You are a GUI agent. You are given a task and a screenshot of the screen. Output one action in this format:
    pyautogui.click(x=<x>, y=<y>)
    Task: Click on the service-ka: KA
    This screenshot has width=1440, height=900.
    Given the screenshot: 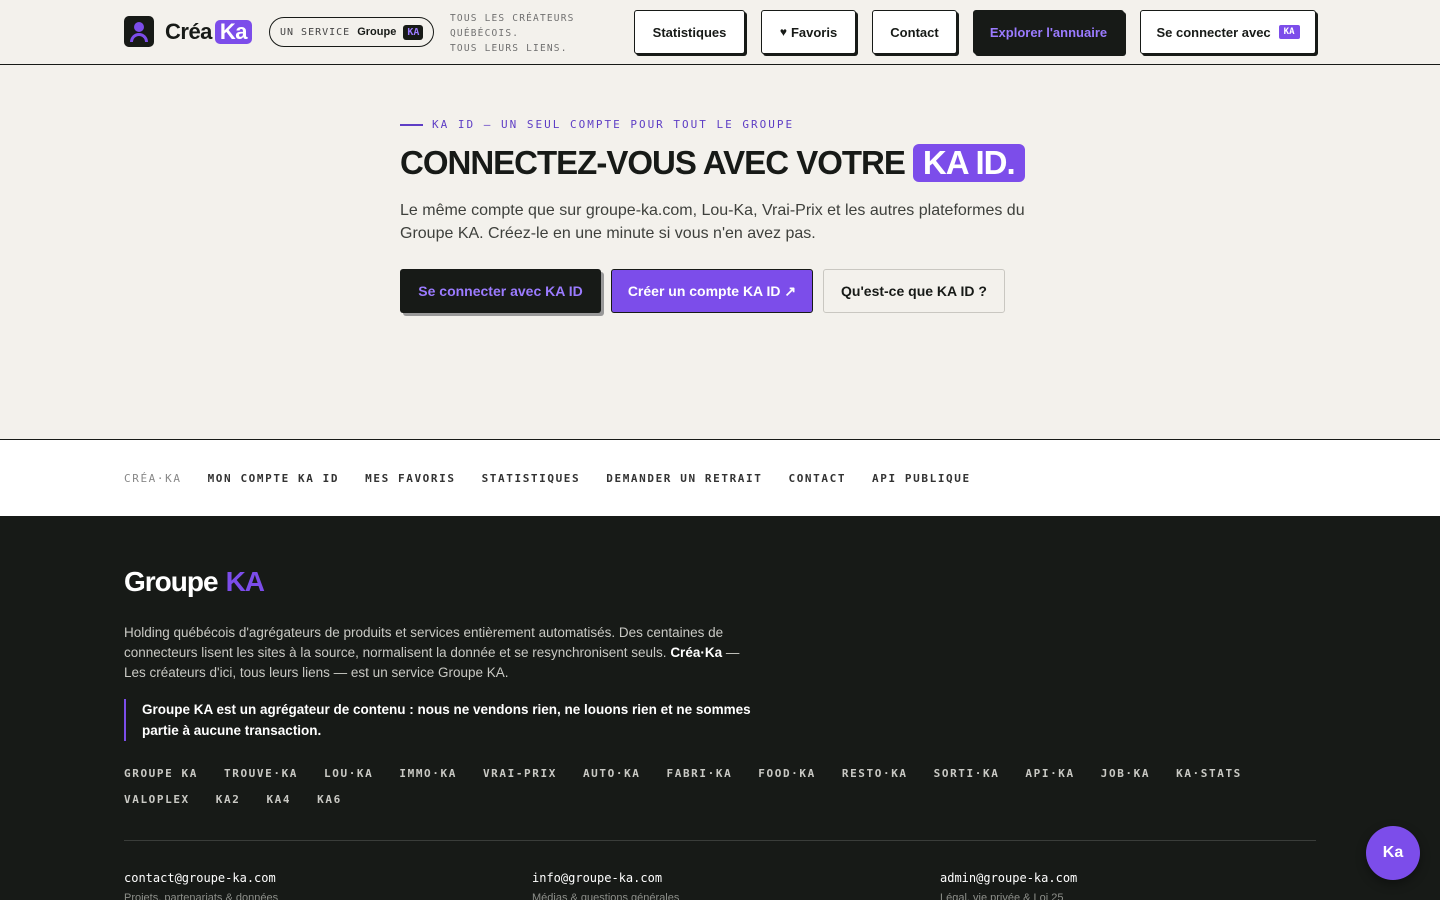 What is the action you would take?
    pyautogui.click(x=413, y=32)
    